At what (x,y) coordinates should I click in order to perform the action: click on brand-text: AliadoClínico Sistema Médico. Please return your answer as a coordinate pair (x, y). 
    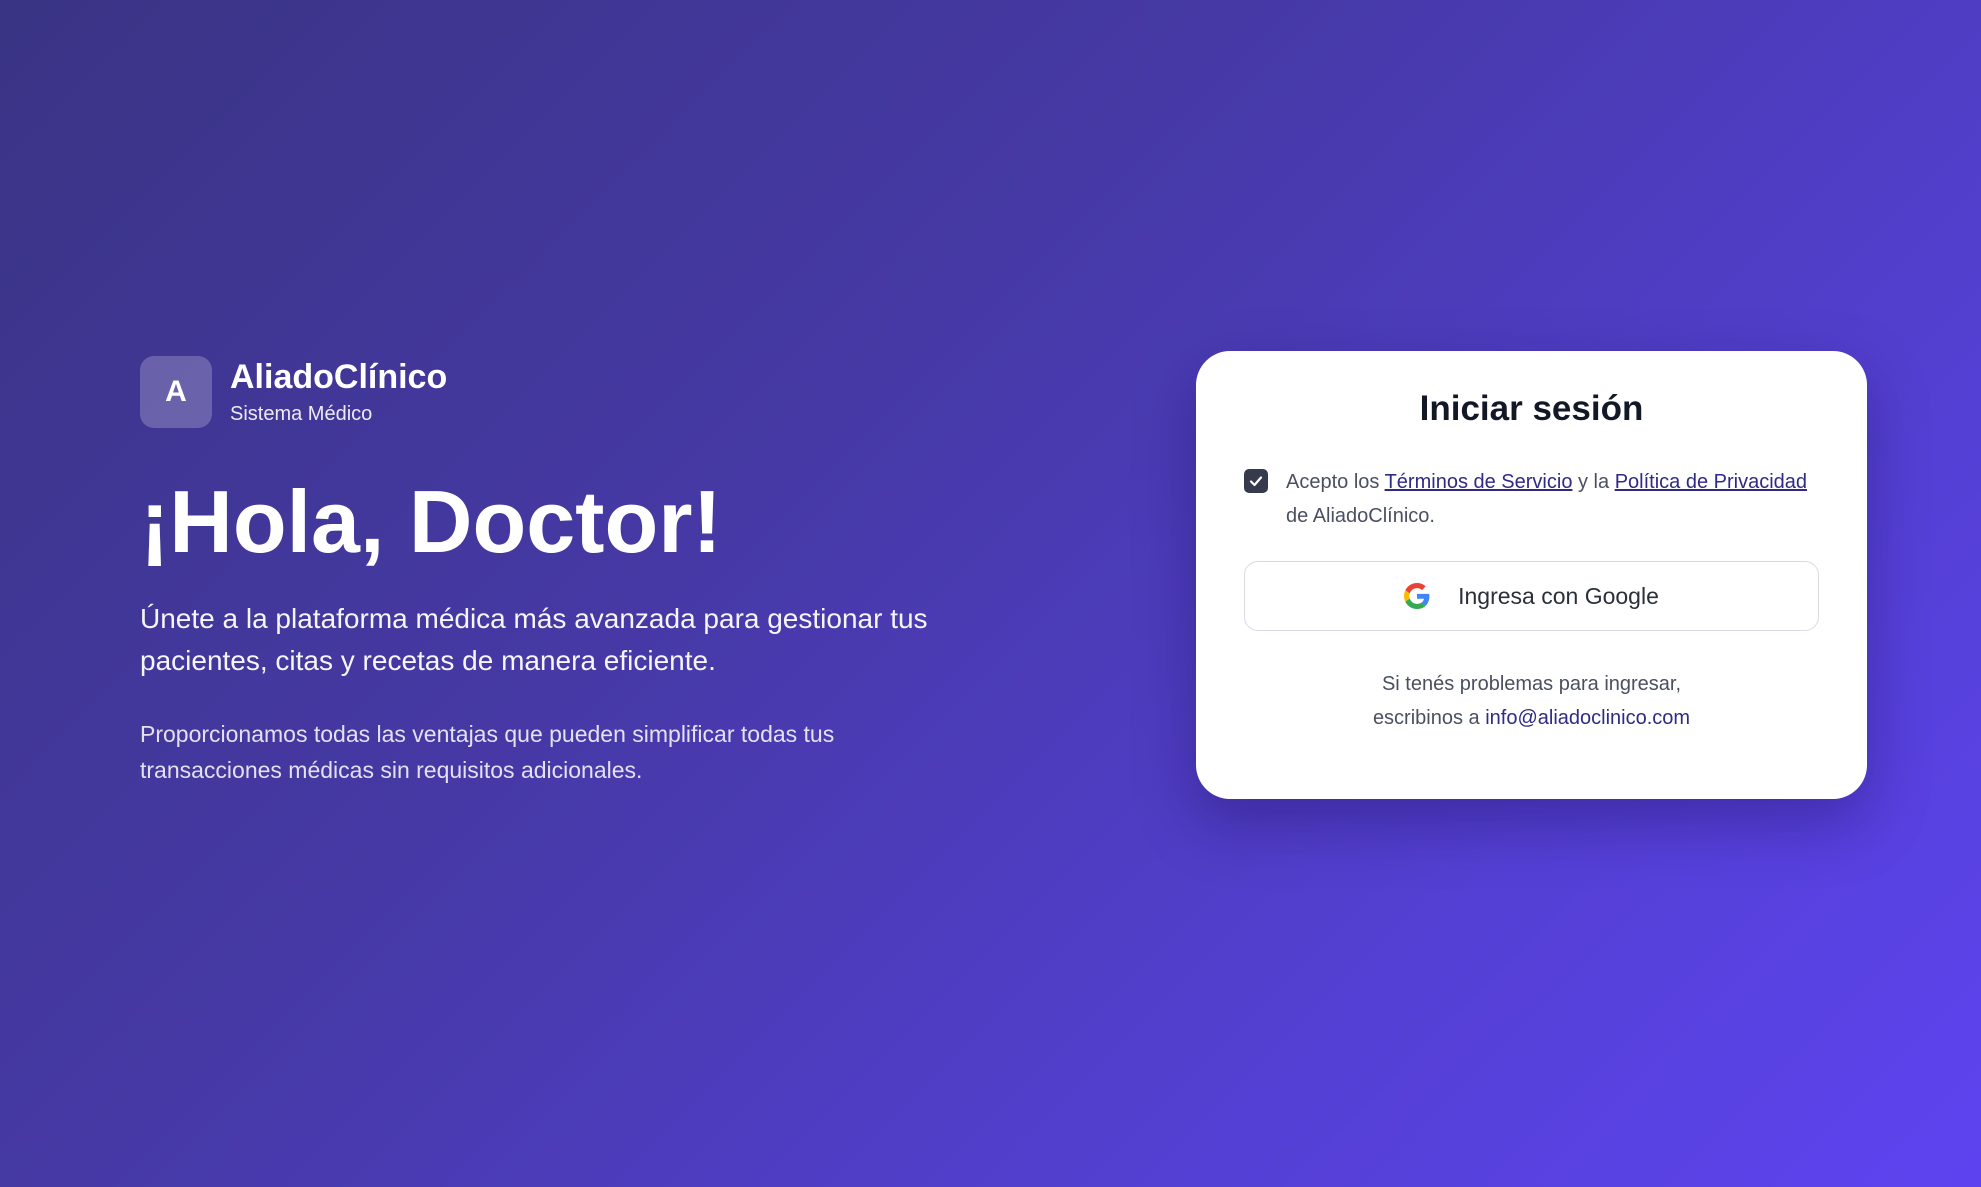
    Looking at the image, I should click on (338, 392).